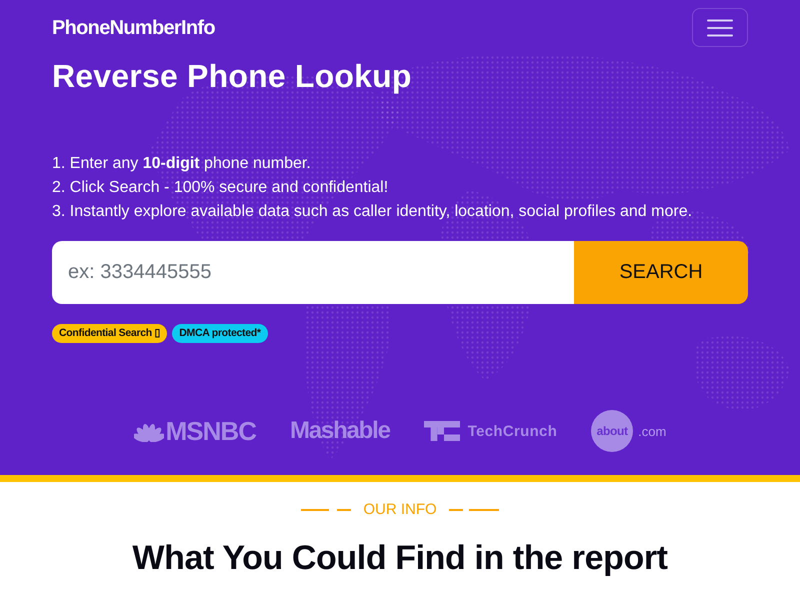 This screenshot has width=800, height=600. What do you see at coordinates (182, 164) in the screenshot?
I see `step-text: 1. Enter any 10-digit phone number.` at bounding box center [182, 164].